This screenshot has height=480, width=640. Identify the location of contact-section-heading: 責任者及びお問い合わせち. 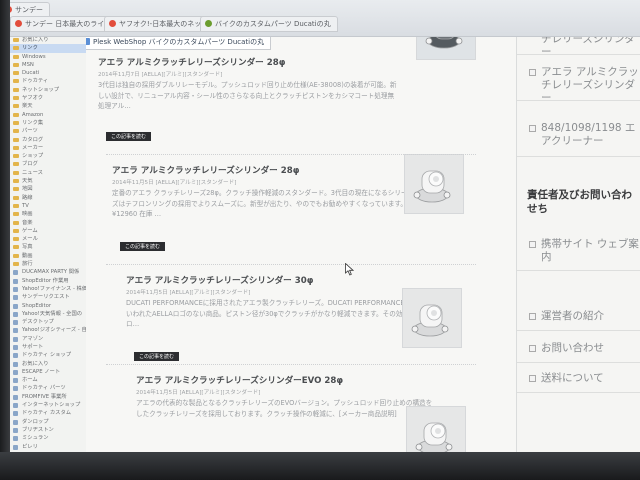
(579, 202).